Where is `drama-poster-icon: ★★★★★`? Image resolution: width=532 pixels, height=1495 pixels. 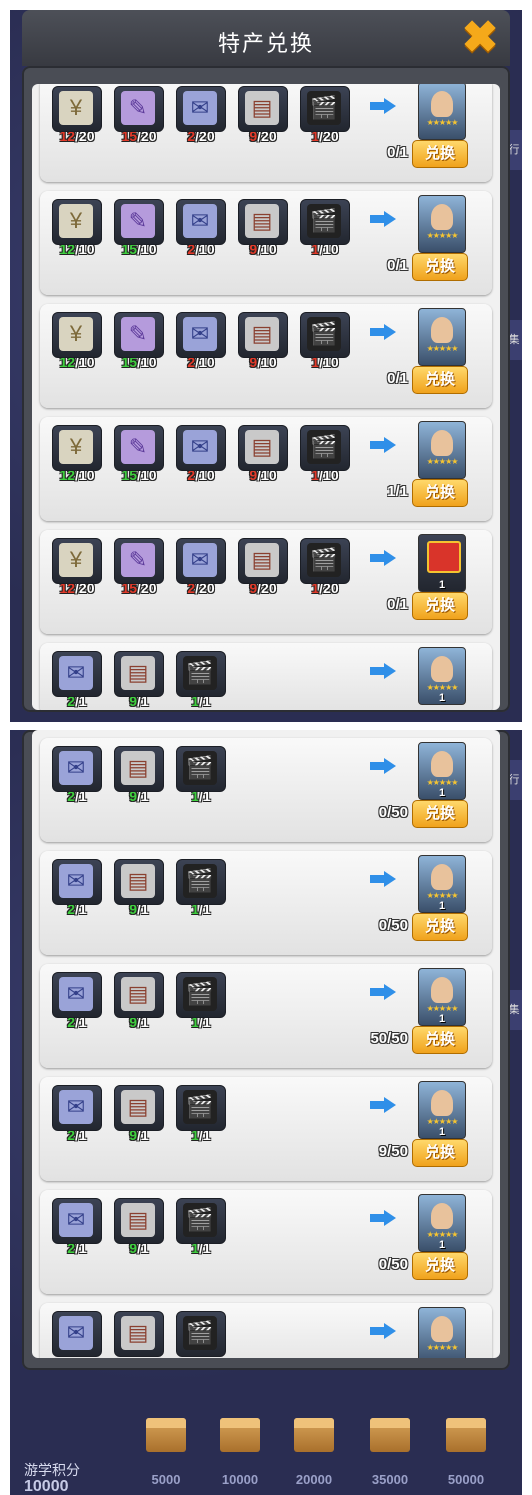 drama-poster-icon: ★★★★★ is located at coordinates (442, 450).